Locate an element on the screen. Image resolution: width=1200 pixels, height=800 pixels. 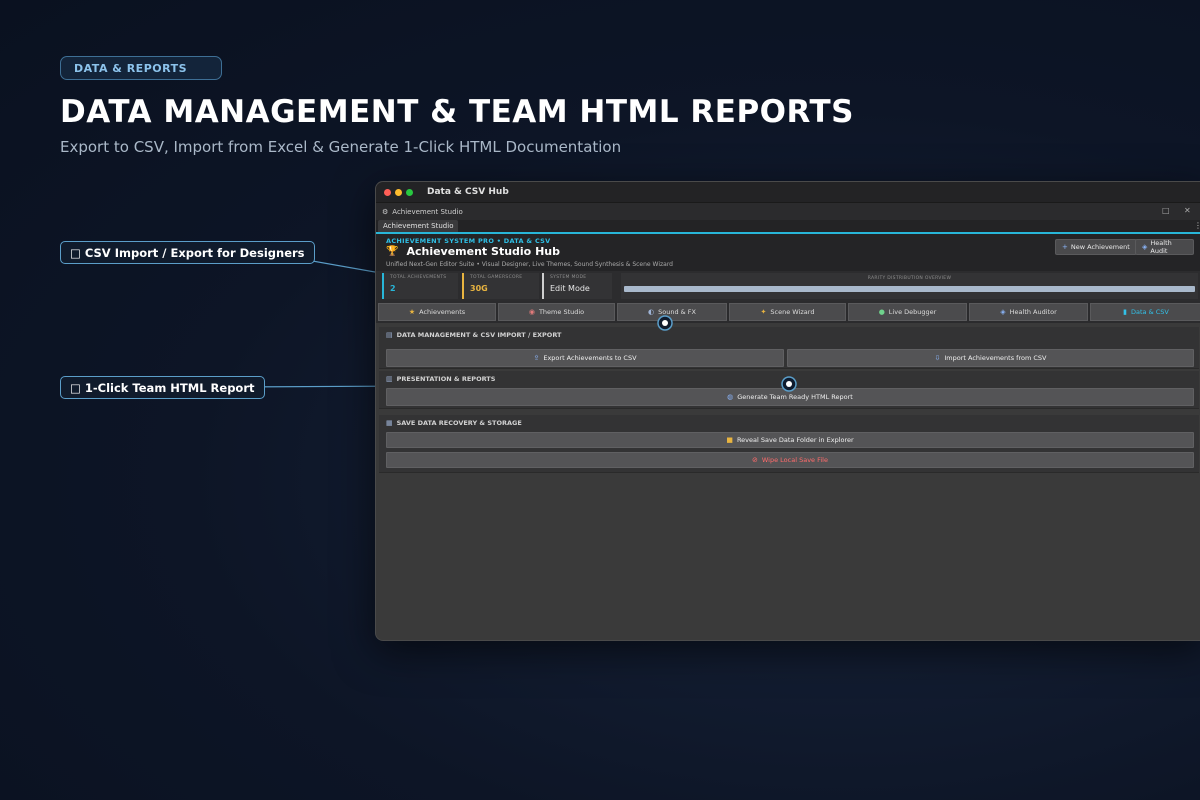
export-csv-button: ⇪ Export Achievements to CSV is located at coordinates (585, 358).